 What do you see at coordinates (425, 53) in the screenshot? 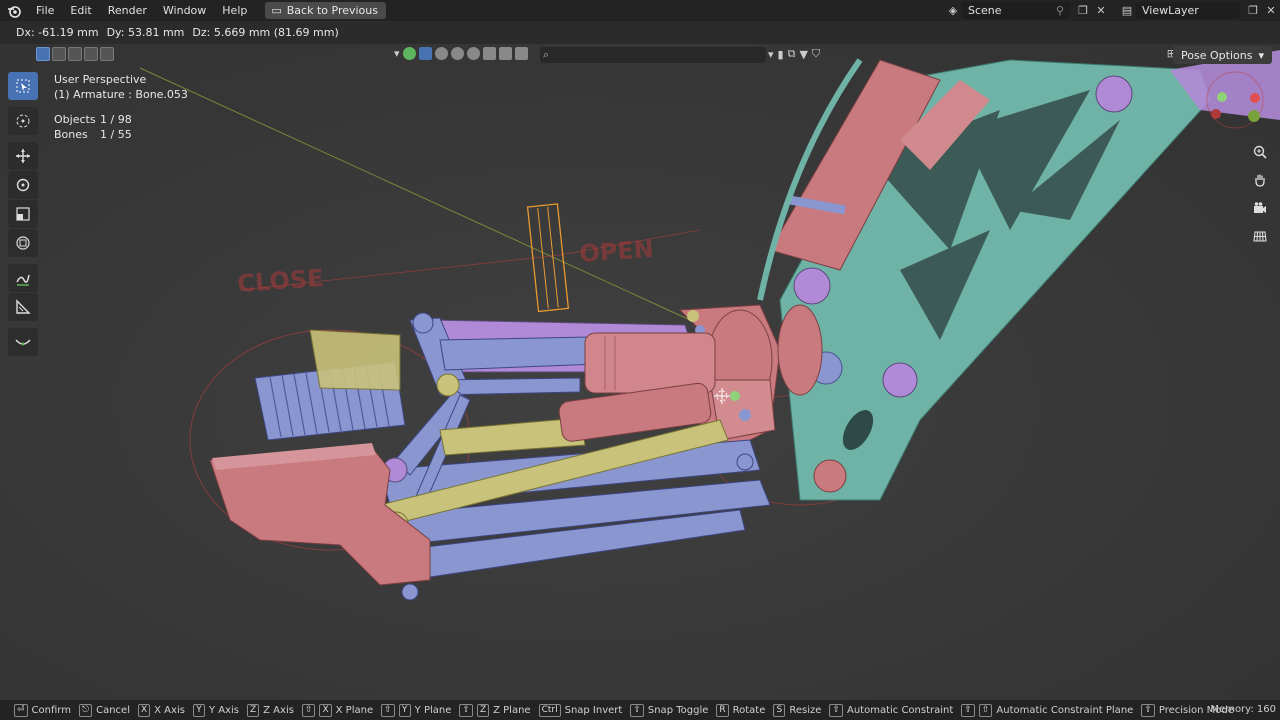
I see `solid-mode-icon` at bounding box center [425, 53].